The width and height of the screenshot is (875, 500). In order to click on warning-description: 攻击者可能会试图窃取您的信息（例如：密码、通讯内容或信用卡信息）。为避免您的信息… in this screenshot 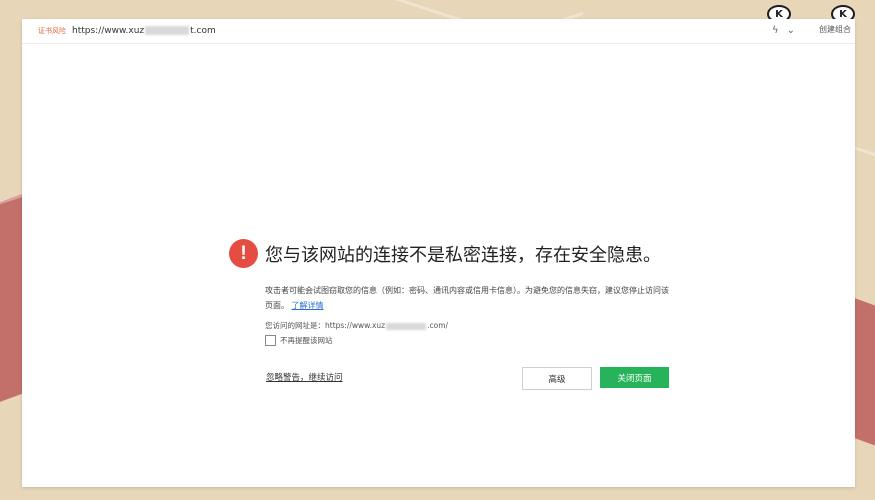, I will do `click(467, 298)`.